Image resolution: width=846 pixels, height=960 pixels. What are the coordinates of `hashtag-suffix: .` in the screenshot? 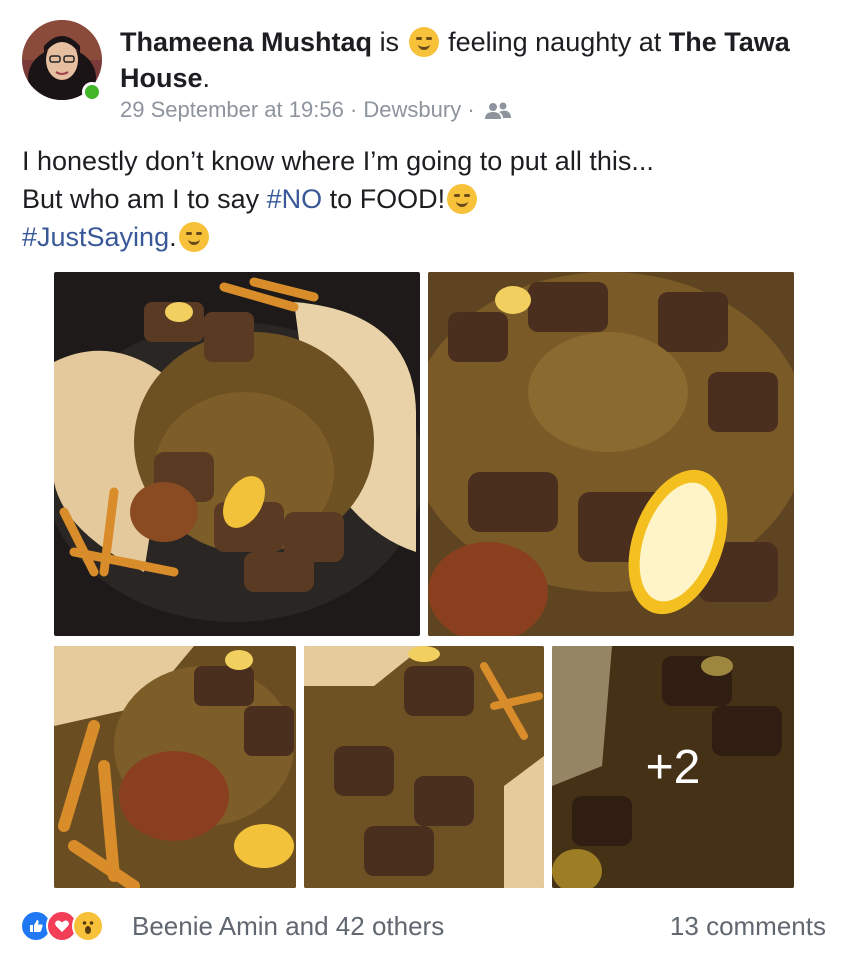 It's located at (173, 237).